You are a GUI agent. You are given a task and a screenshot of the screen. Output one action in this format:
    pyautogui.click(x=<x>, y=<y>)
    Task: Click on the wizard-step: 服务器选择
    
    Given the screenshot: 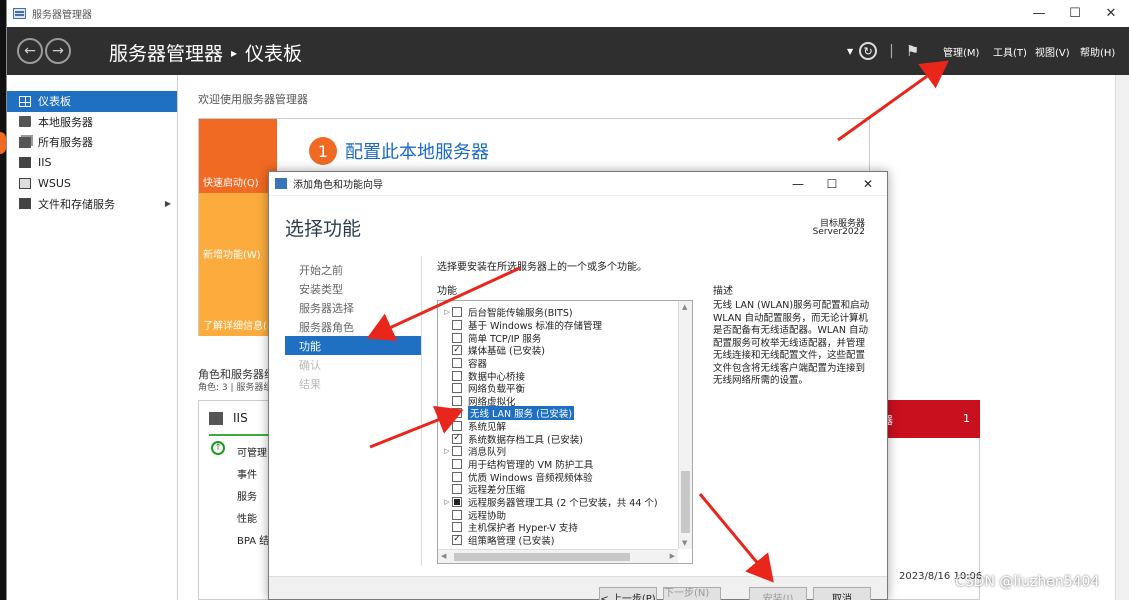 What is the action you would take?
    pyautogui.click(x=353, y=307)
    